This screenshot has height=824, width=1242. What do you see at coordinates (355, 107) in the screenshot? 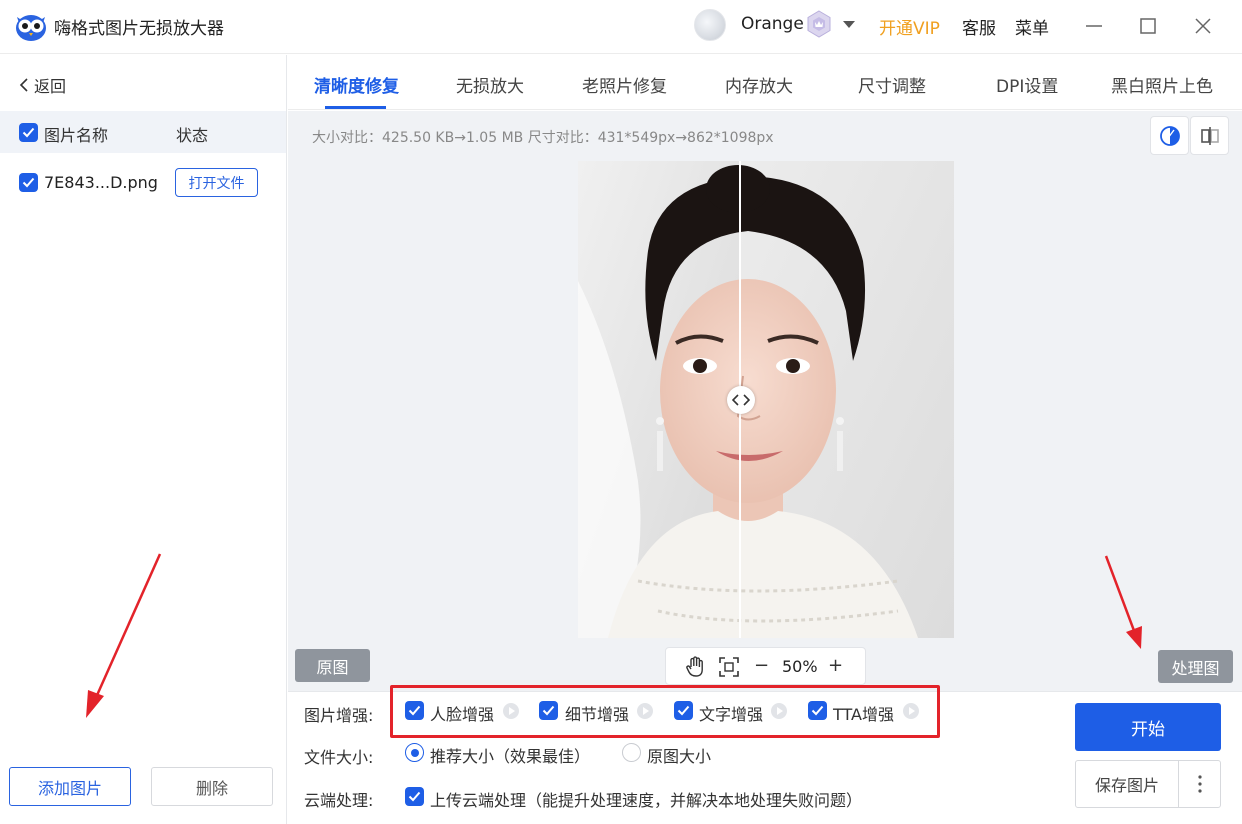
I see `active-tab-indicator` at bounding box center [355, 107].